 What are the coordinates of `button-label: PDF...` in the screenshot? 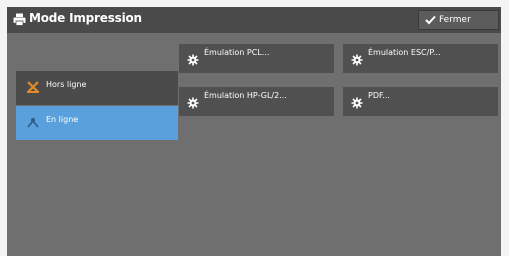 It's located at (379, 95).